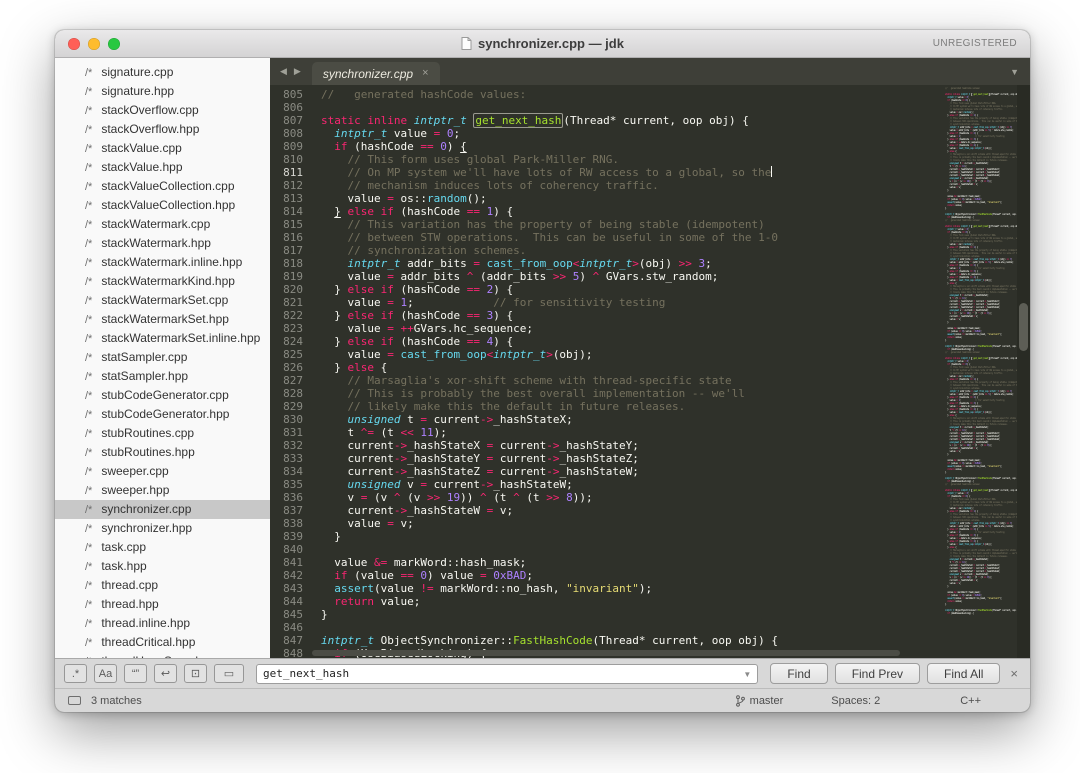  What do you see at coordinates (162, 490) in the screenshot?
I see `sidebar-item: /* sweeper.hpp` at bounding box center [162, 490].